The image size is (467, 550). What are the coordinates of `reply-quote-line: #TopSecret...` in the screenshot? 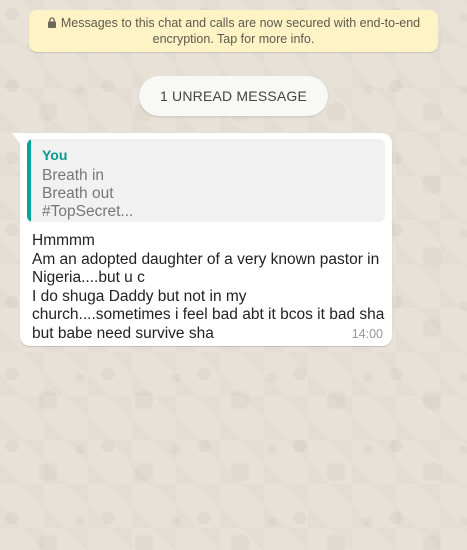 It's located at (88, 211).